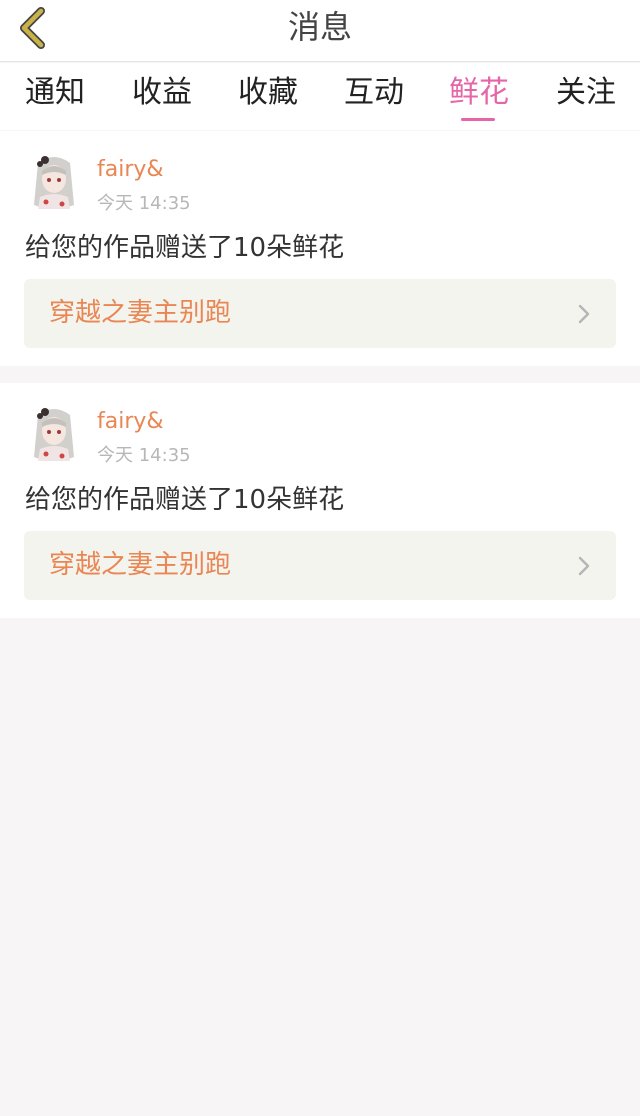  I want to click on active-tab-indicator, so click(478, 119).